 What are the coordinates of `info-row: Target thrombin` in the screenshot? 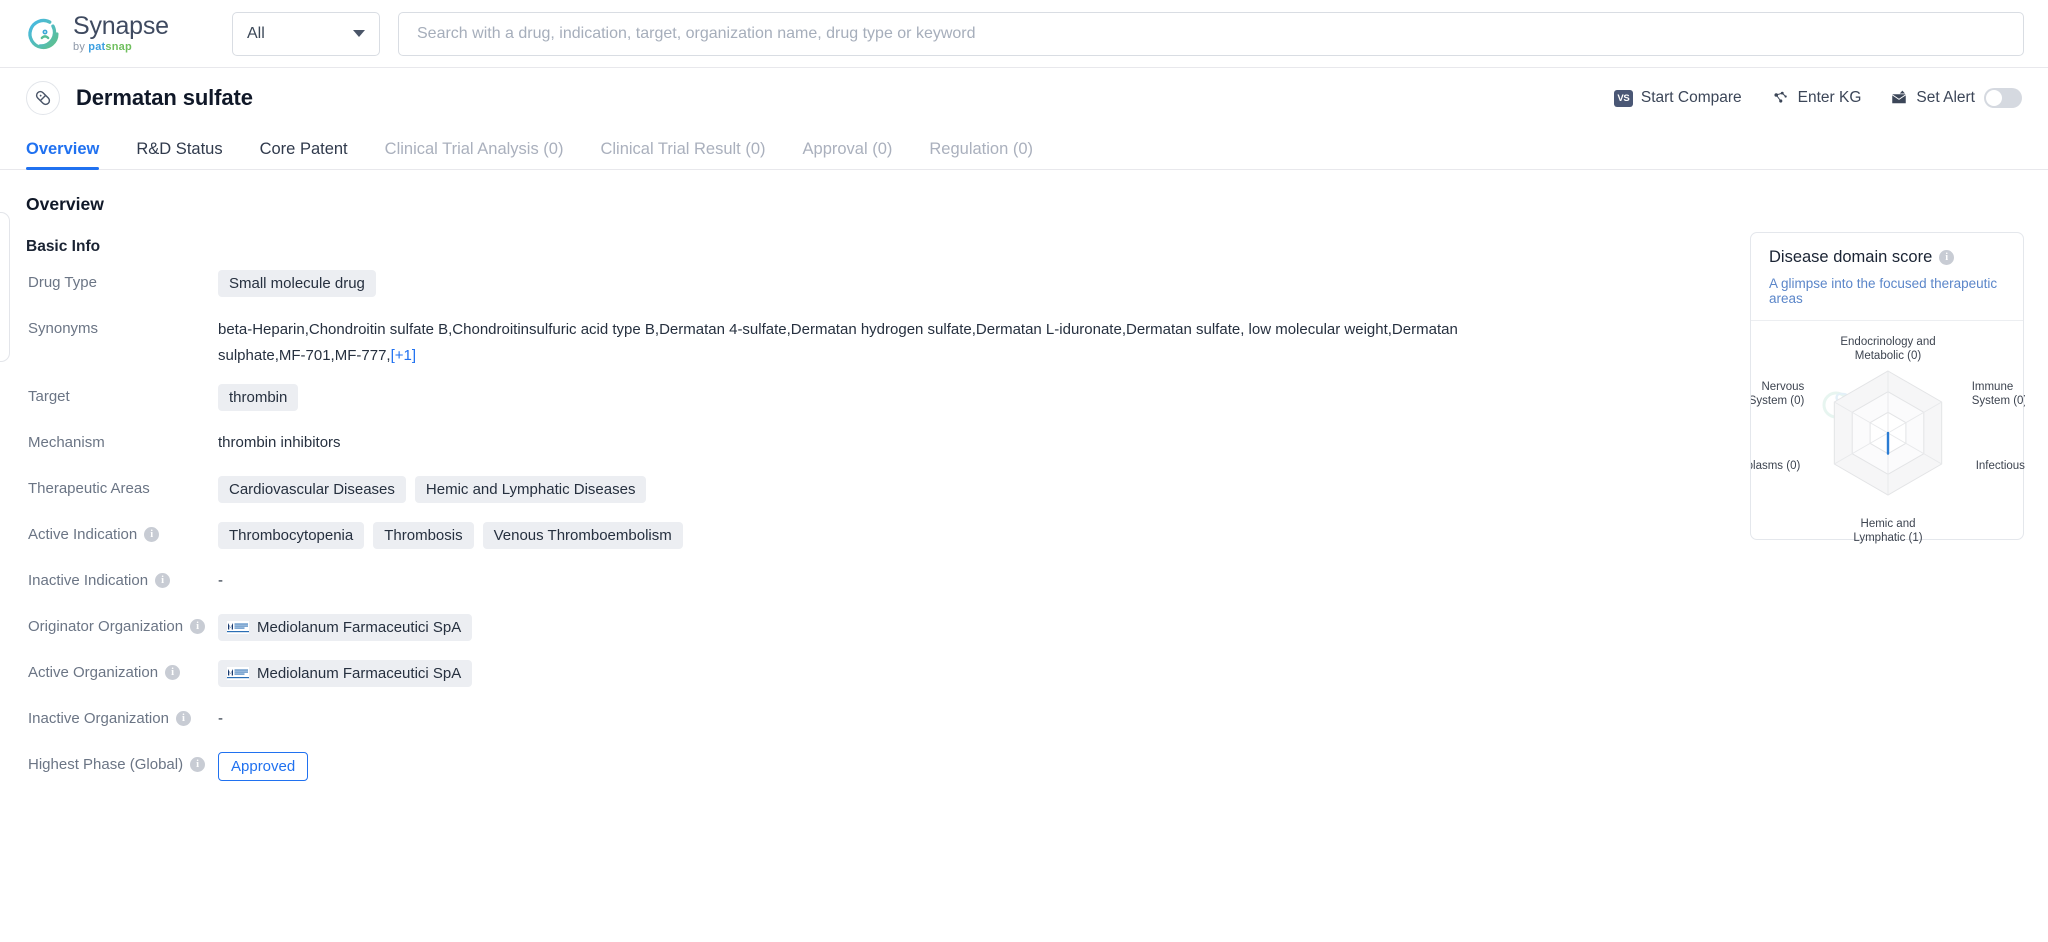 It's located at (1024, 407).